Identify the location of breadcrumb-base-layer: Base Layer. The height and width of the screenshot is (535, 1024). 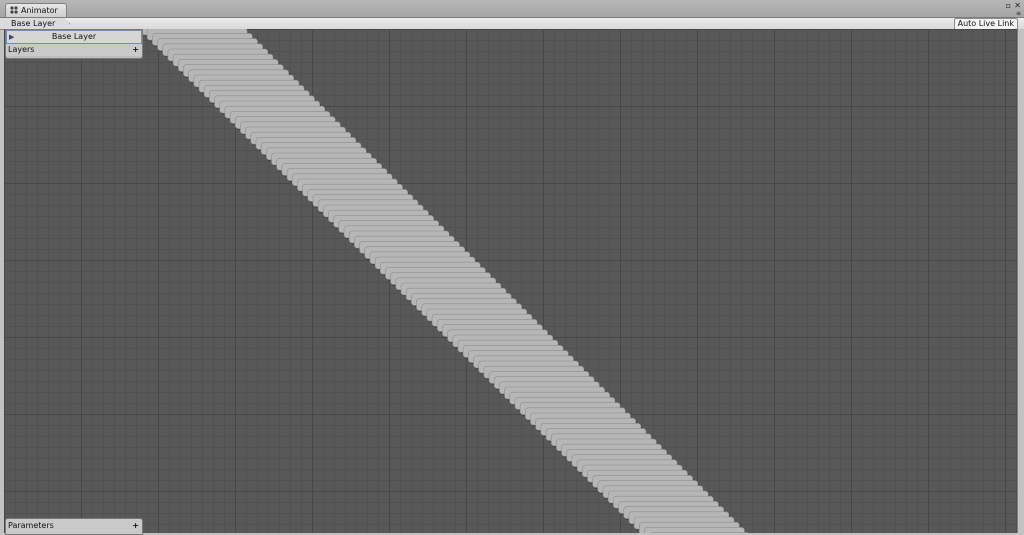
(33, 23).